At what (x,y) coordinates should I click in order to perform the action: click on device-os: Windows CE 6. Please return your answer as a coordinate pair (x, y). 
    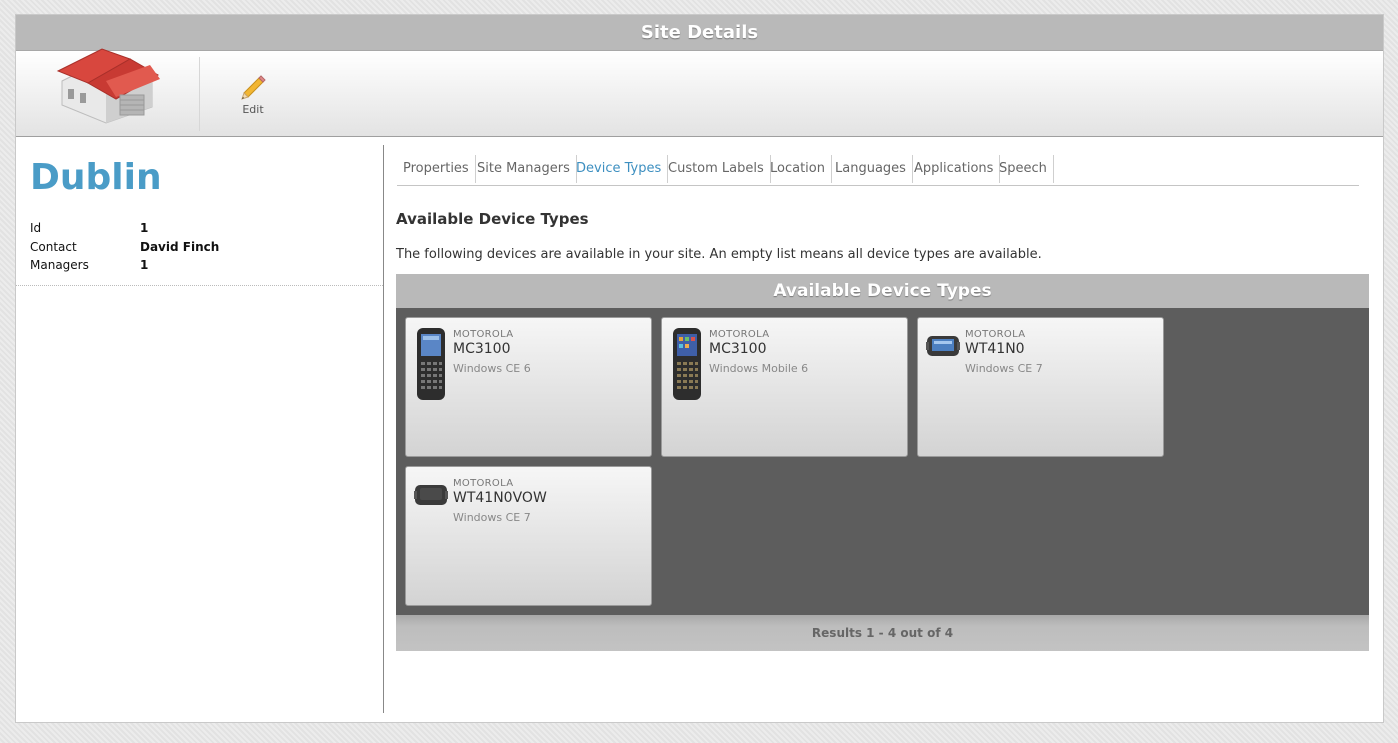
    Looking at the image, I should click on (492, 368).